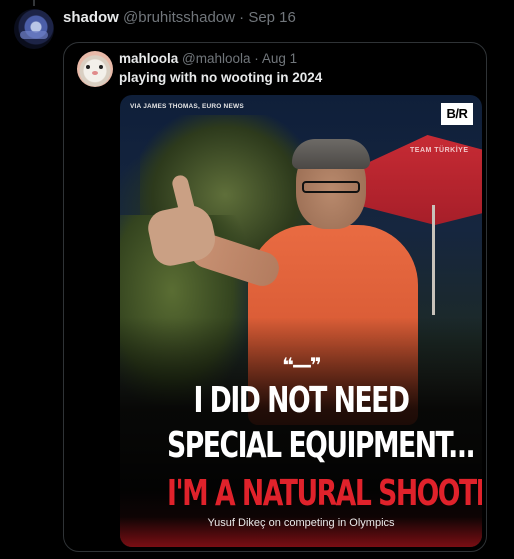  Describe the element at coordinates (301, 400) in the screenshot. I see `headline-line-1: I DID NOT NEED` at that location.